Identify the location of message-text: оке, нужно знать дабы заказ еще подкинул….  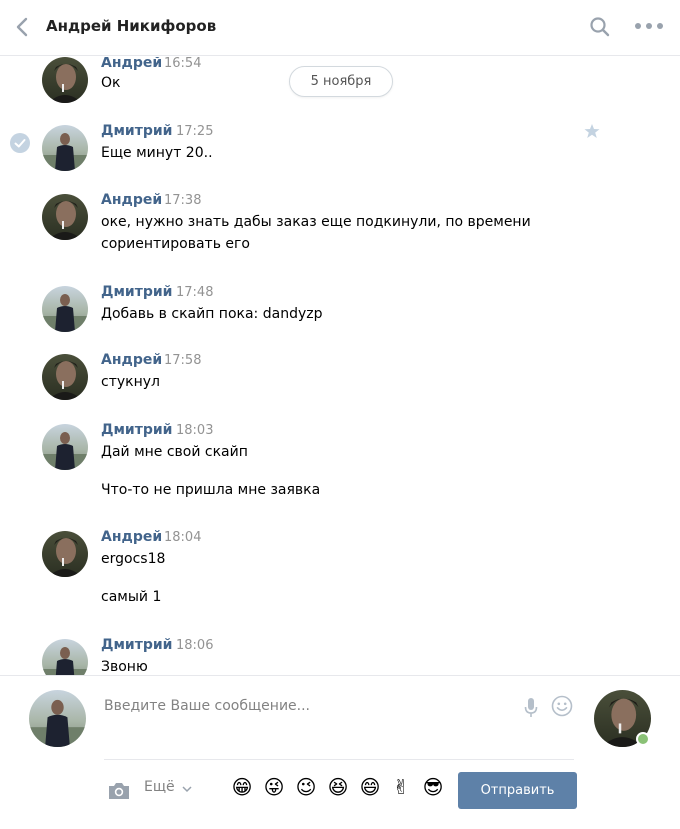
(316, 222).